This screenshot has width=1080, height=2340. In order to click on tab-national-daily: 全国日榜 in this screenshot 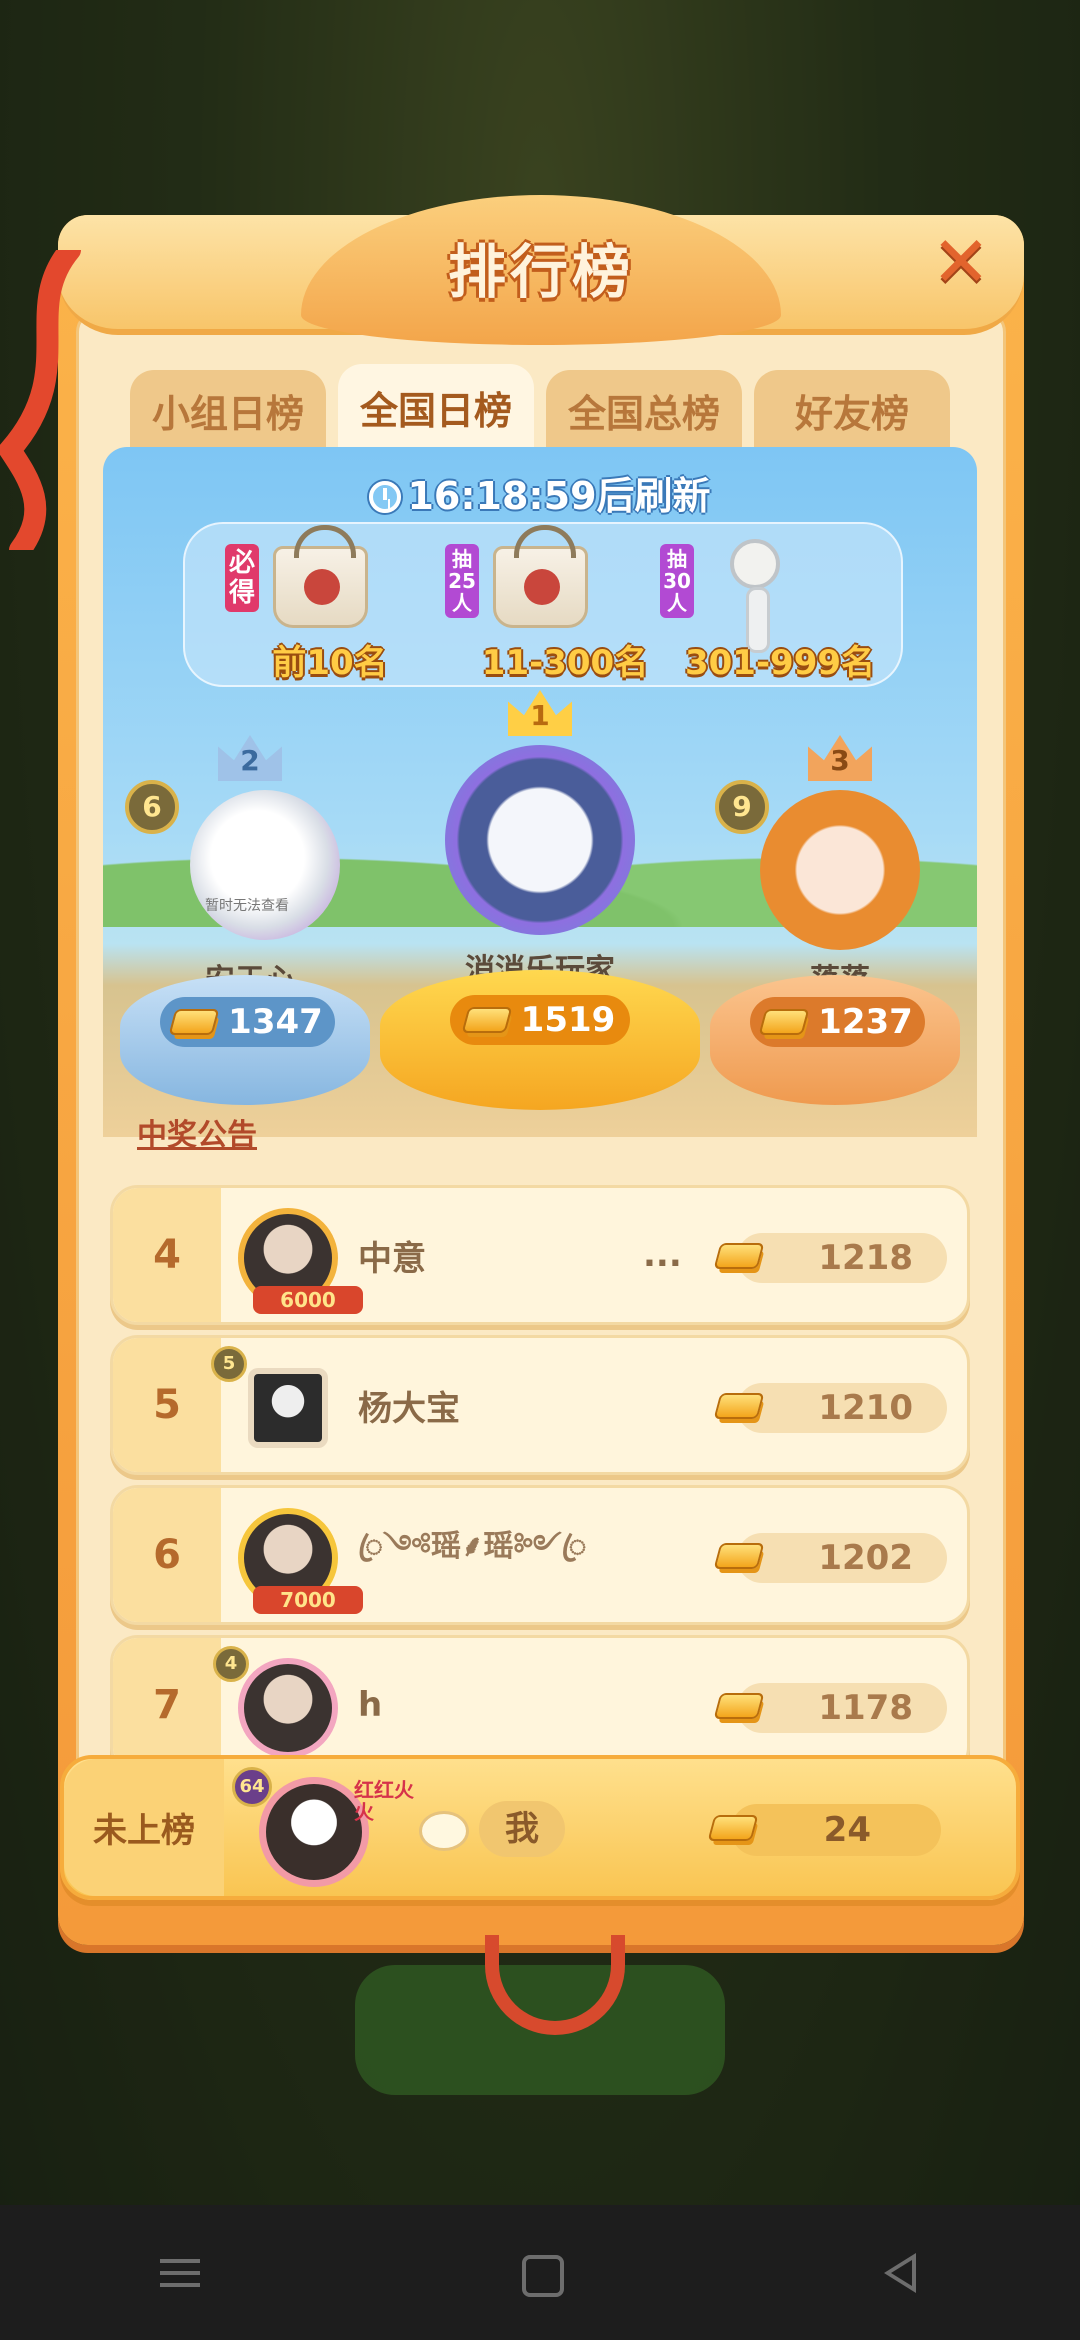, I will do `click(436, 407)`.